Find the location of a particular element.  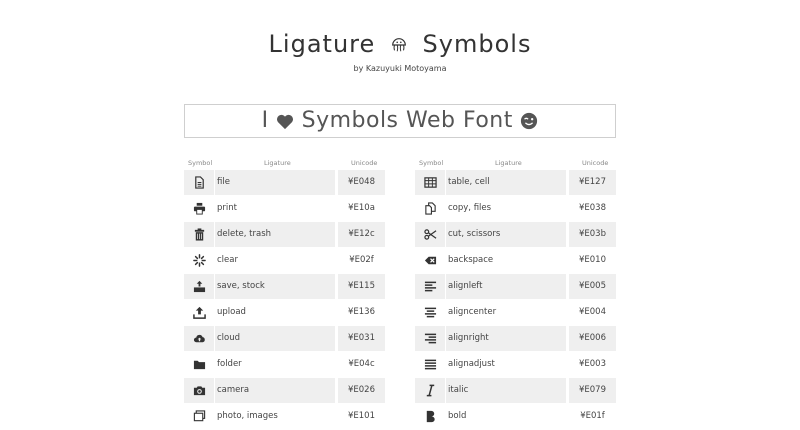

table-row: cloud ¥E031 is located at coordinates (284, 339).